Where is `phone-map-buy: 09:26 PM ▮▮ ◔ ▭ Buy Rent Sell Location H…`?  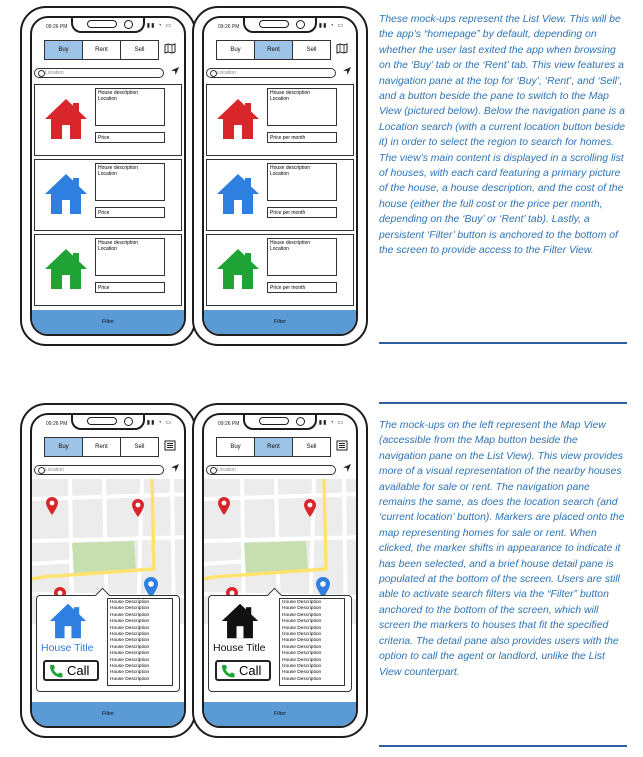 phone-map-buy: 09:26 PM ▮▮ ◔ ▭ Buy Rent Sell Location H… is located at coordinates (108, 570).